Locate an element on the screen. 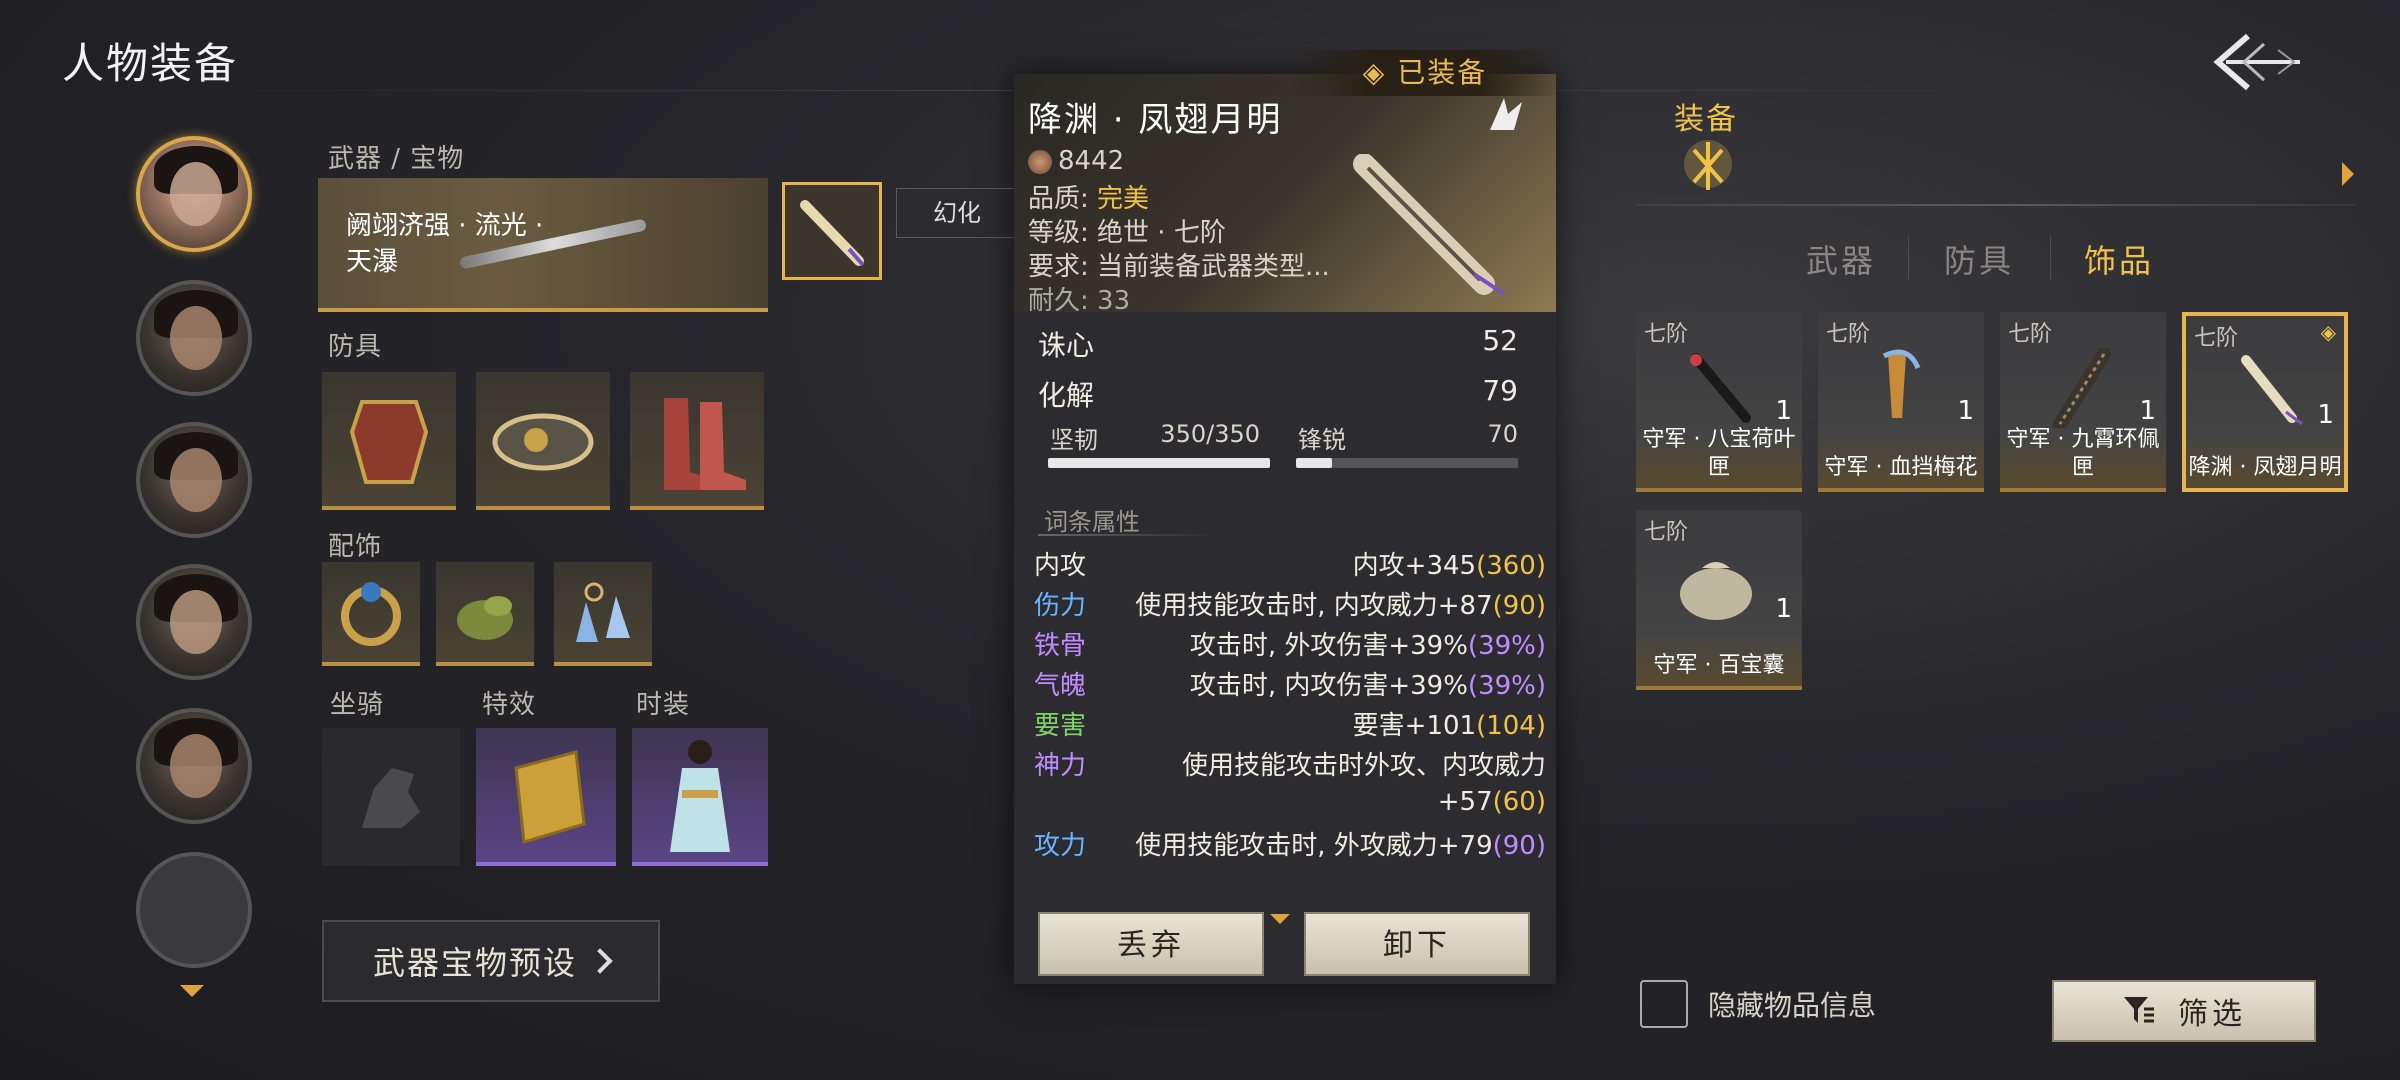 Image resolution: width=2400 pixels, height=1080 pixels. outfit-icon is located at coordinates (700, 796).